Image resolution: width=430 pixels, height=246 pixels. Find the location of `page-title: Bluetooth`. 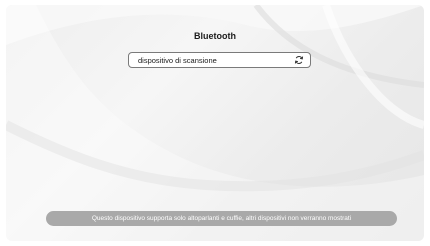

page-title: Bluetooth is located at coordinates (215, 36).